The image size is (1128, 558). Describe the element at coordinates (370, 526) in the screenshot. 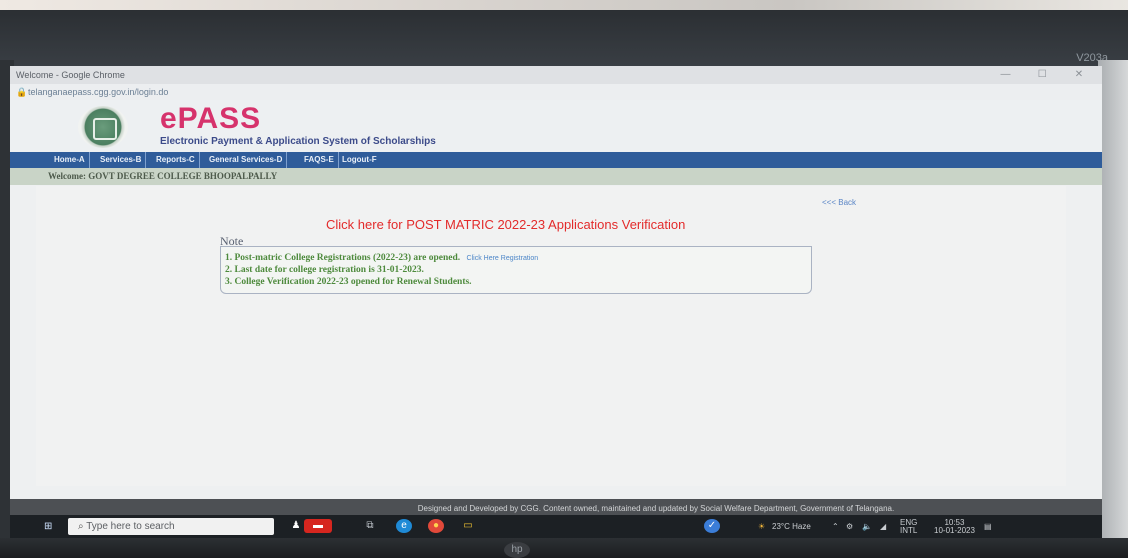

I see `task-view-icon: ⧉` at that location.